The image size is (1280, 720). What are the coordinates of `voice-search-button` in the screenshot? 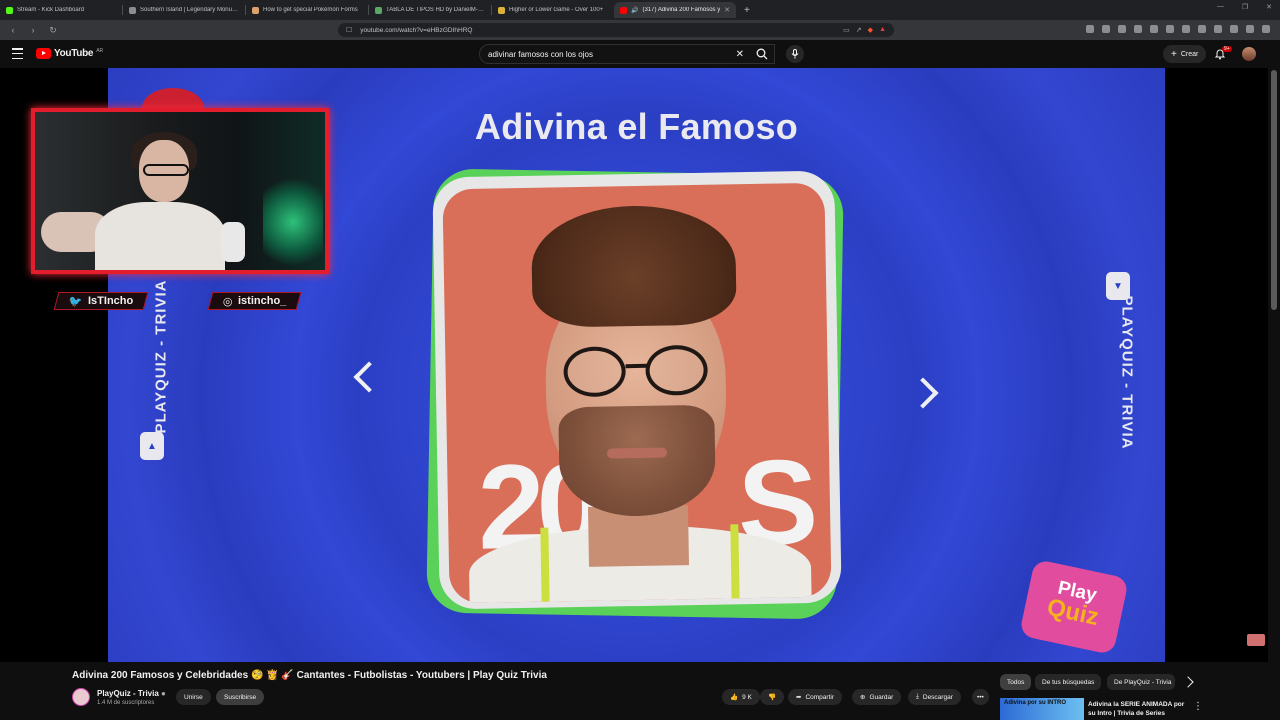 It's located at (795, 54).